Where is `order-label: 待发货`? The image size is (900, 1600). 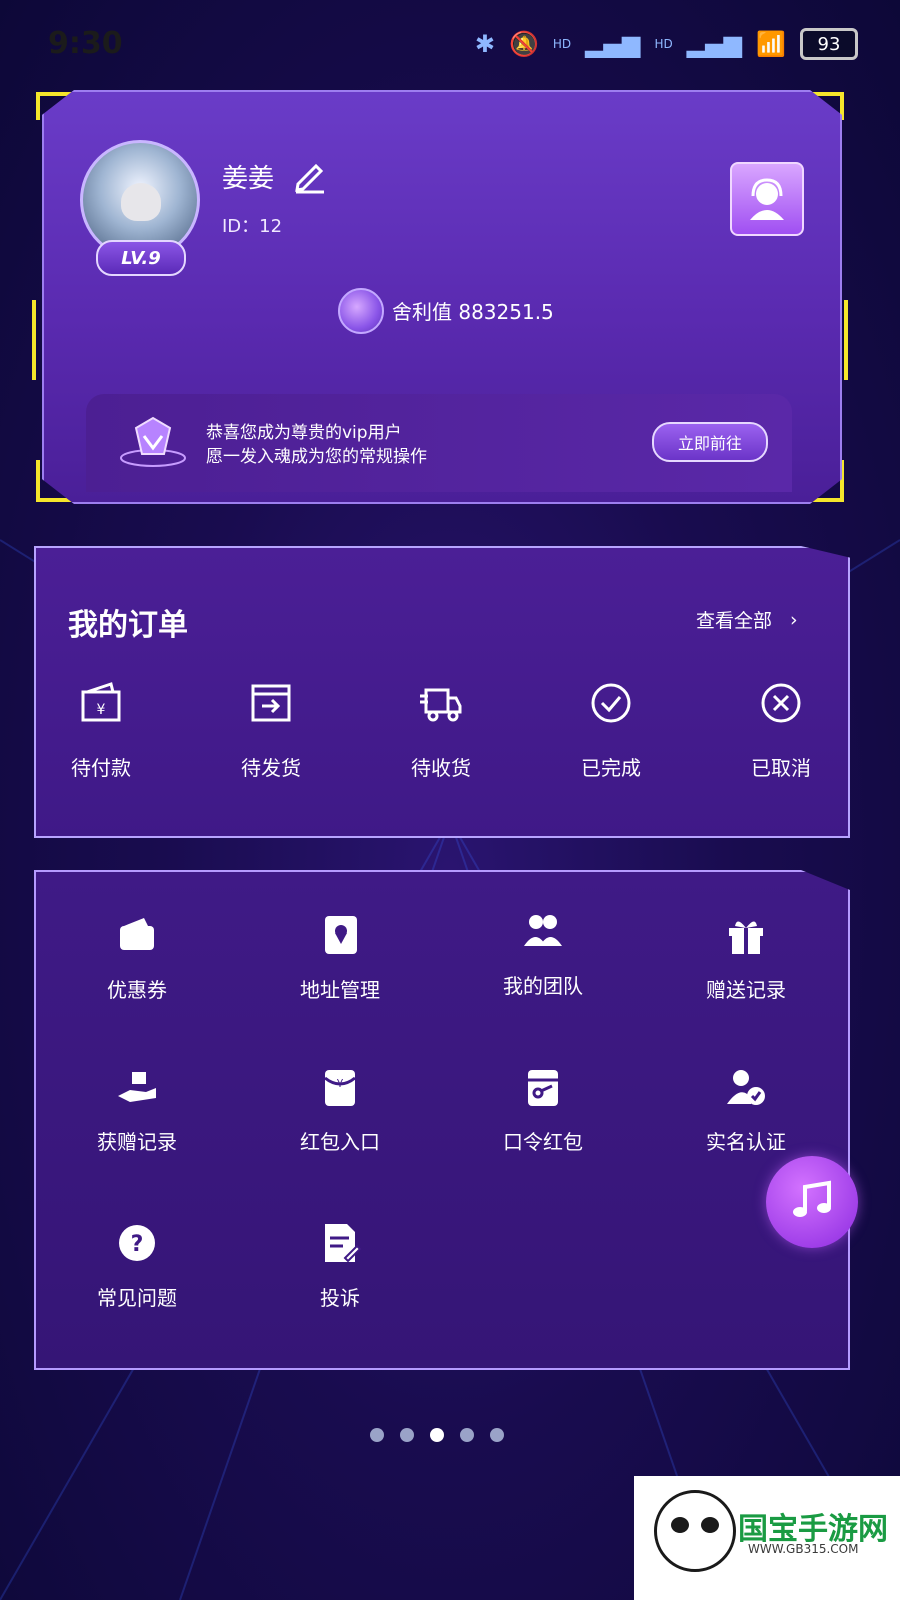 order-label: 待发货 is located at coordinates (271, 768).